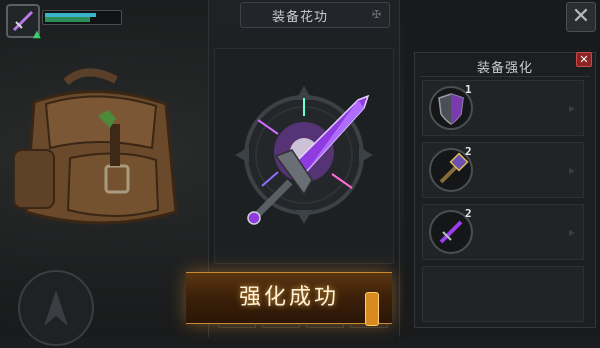 This screenshot has height=348, width=600. Describe the element at coordinates (288, 297) in the screenshot. I see `success-banner-text: 强化成功` at that location.